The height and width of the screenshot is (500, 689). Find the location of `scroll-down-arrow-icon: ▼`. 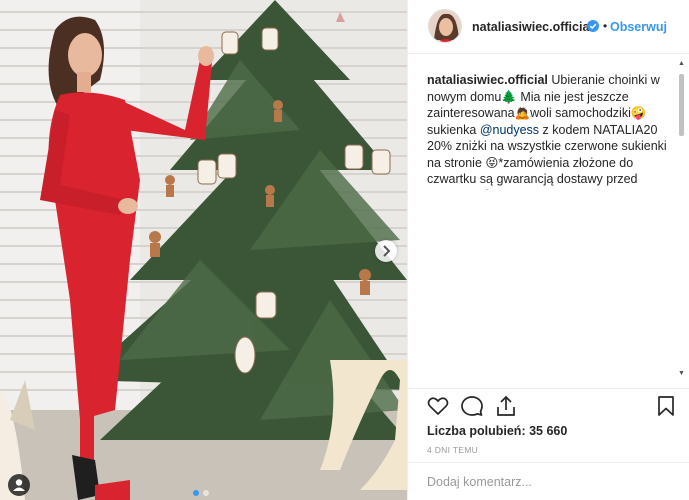

scroll-down-arrow-icon: ▼ is located at coordinates (681, 373).